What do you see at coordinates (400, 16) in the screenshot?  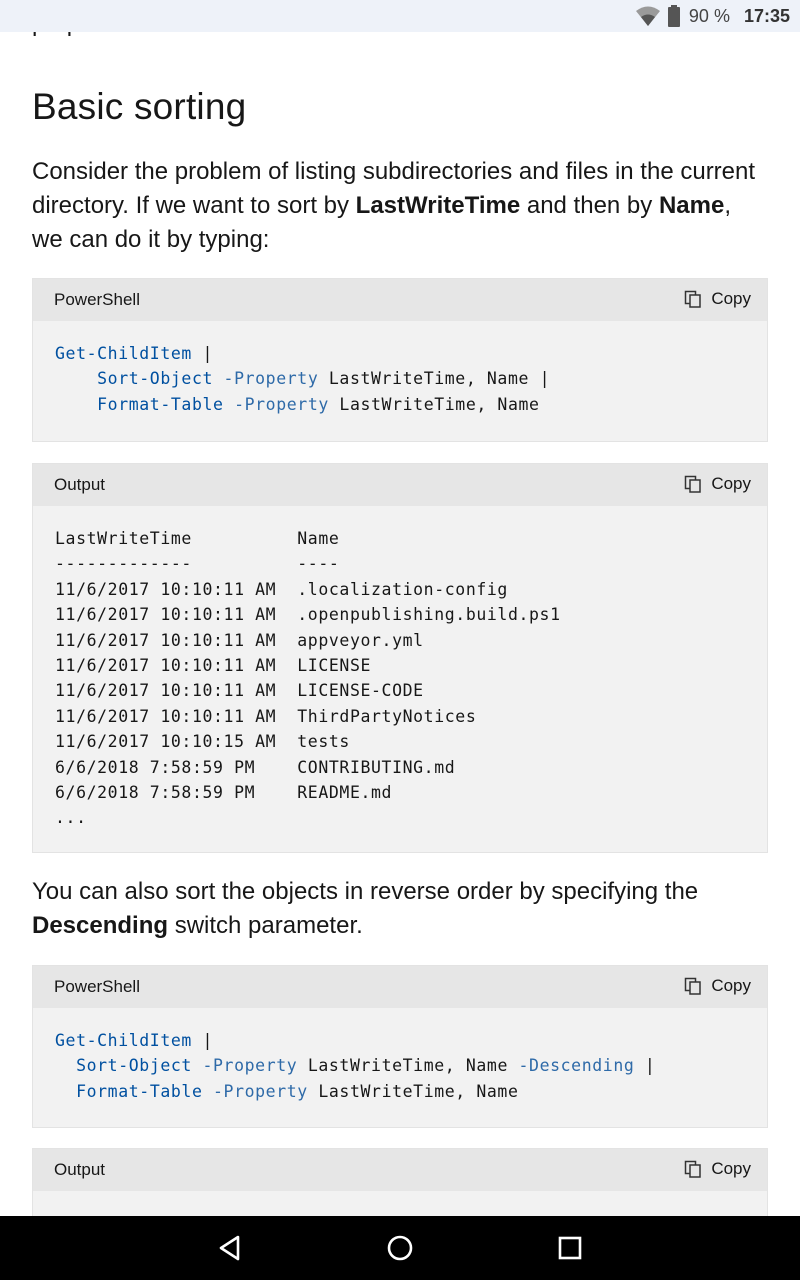 I see `status-bar: 90 % 17:35` at bounding box center [400, 16].